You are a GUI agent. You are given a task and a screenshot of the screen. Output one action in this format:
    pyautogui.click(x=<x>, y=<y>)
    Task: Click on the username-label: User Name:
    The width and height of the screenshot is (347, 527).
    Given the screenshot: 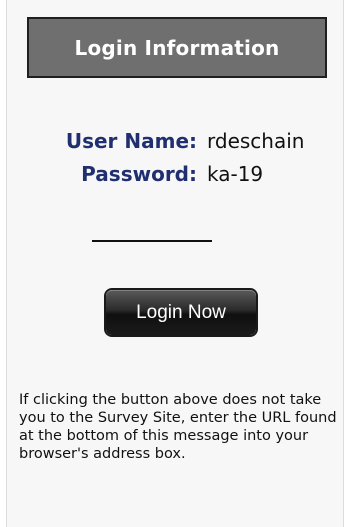 What is the action you would take?
    pyautogui.click(x=131, y=141)
    